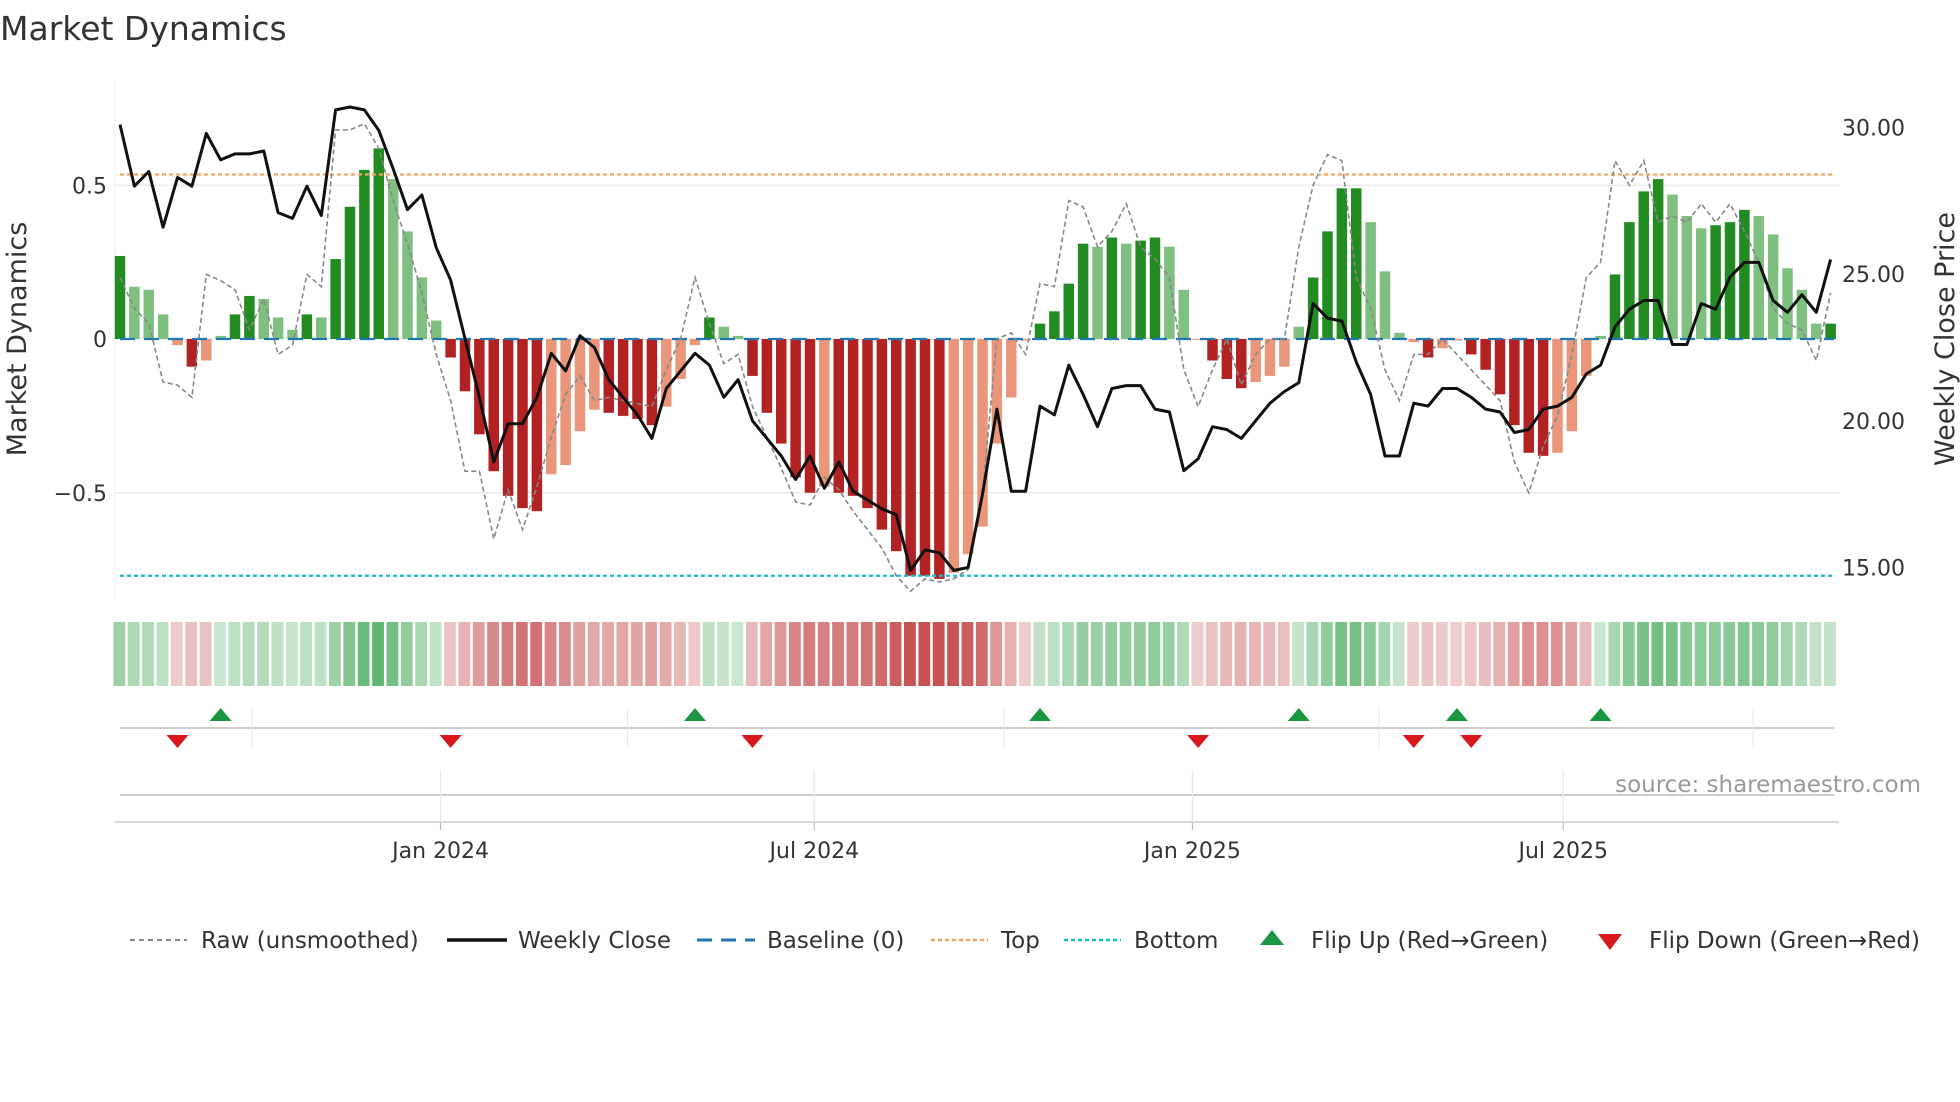 The height and width of the screenshot is (1102, 1960). Describe the element at coordinates (1191, 851) in the screenshot. I see `x-tick-label: Jan 2025` at that location.